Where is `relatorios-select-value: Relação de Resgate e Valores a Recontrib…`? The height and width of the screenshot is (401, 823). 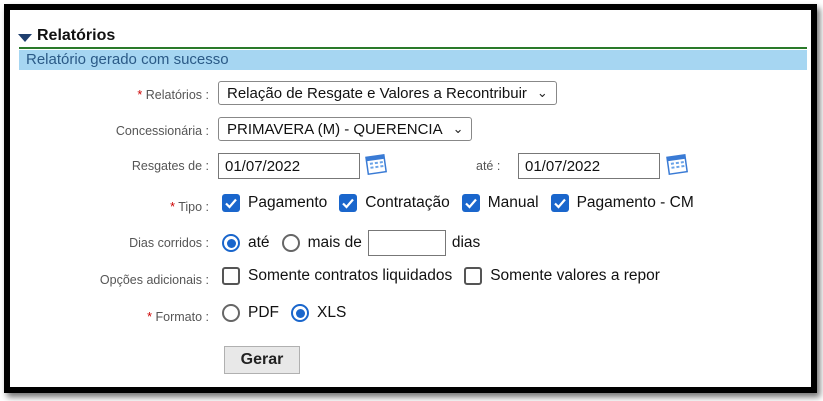 relatorios-select-value: Relação de Resgate e Valores a Recontrib… is located at coordinates (377, 93).